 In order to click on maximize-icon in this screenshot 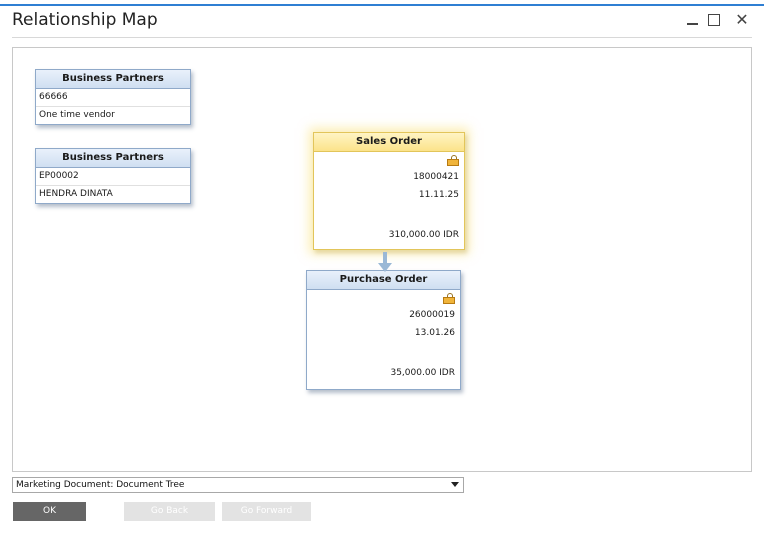, I will do `click(714, 20)`.